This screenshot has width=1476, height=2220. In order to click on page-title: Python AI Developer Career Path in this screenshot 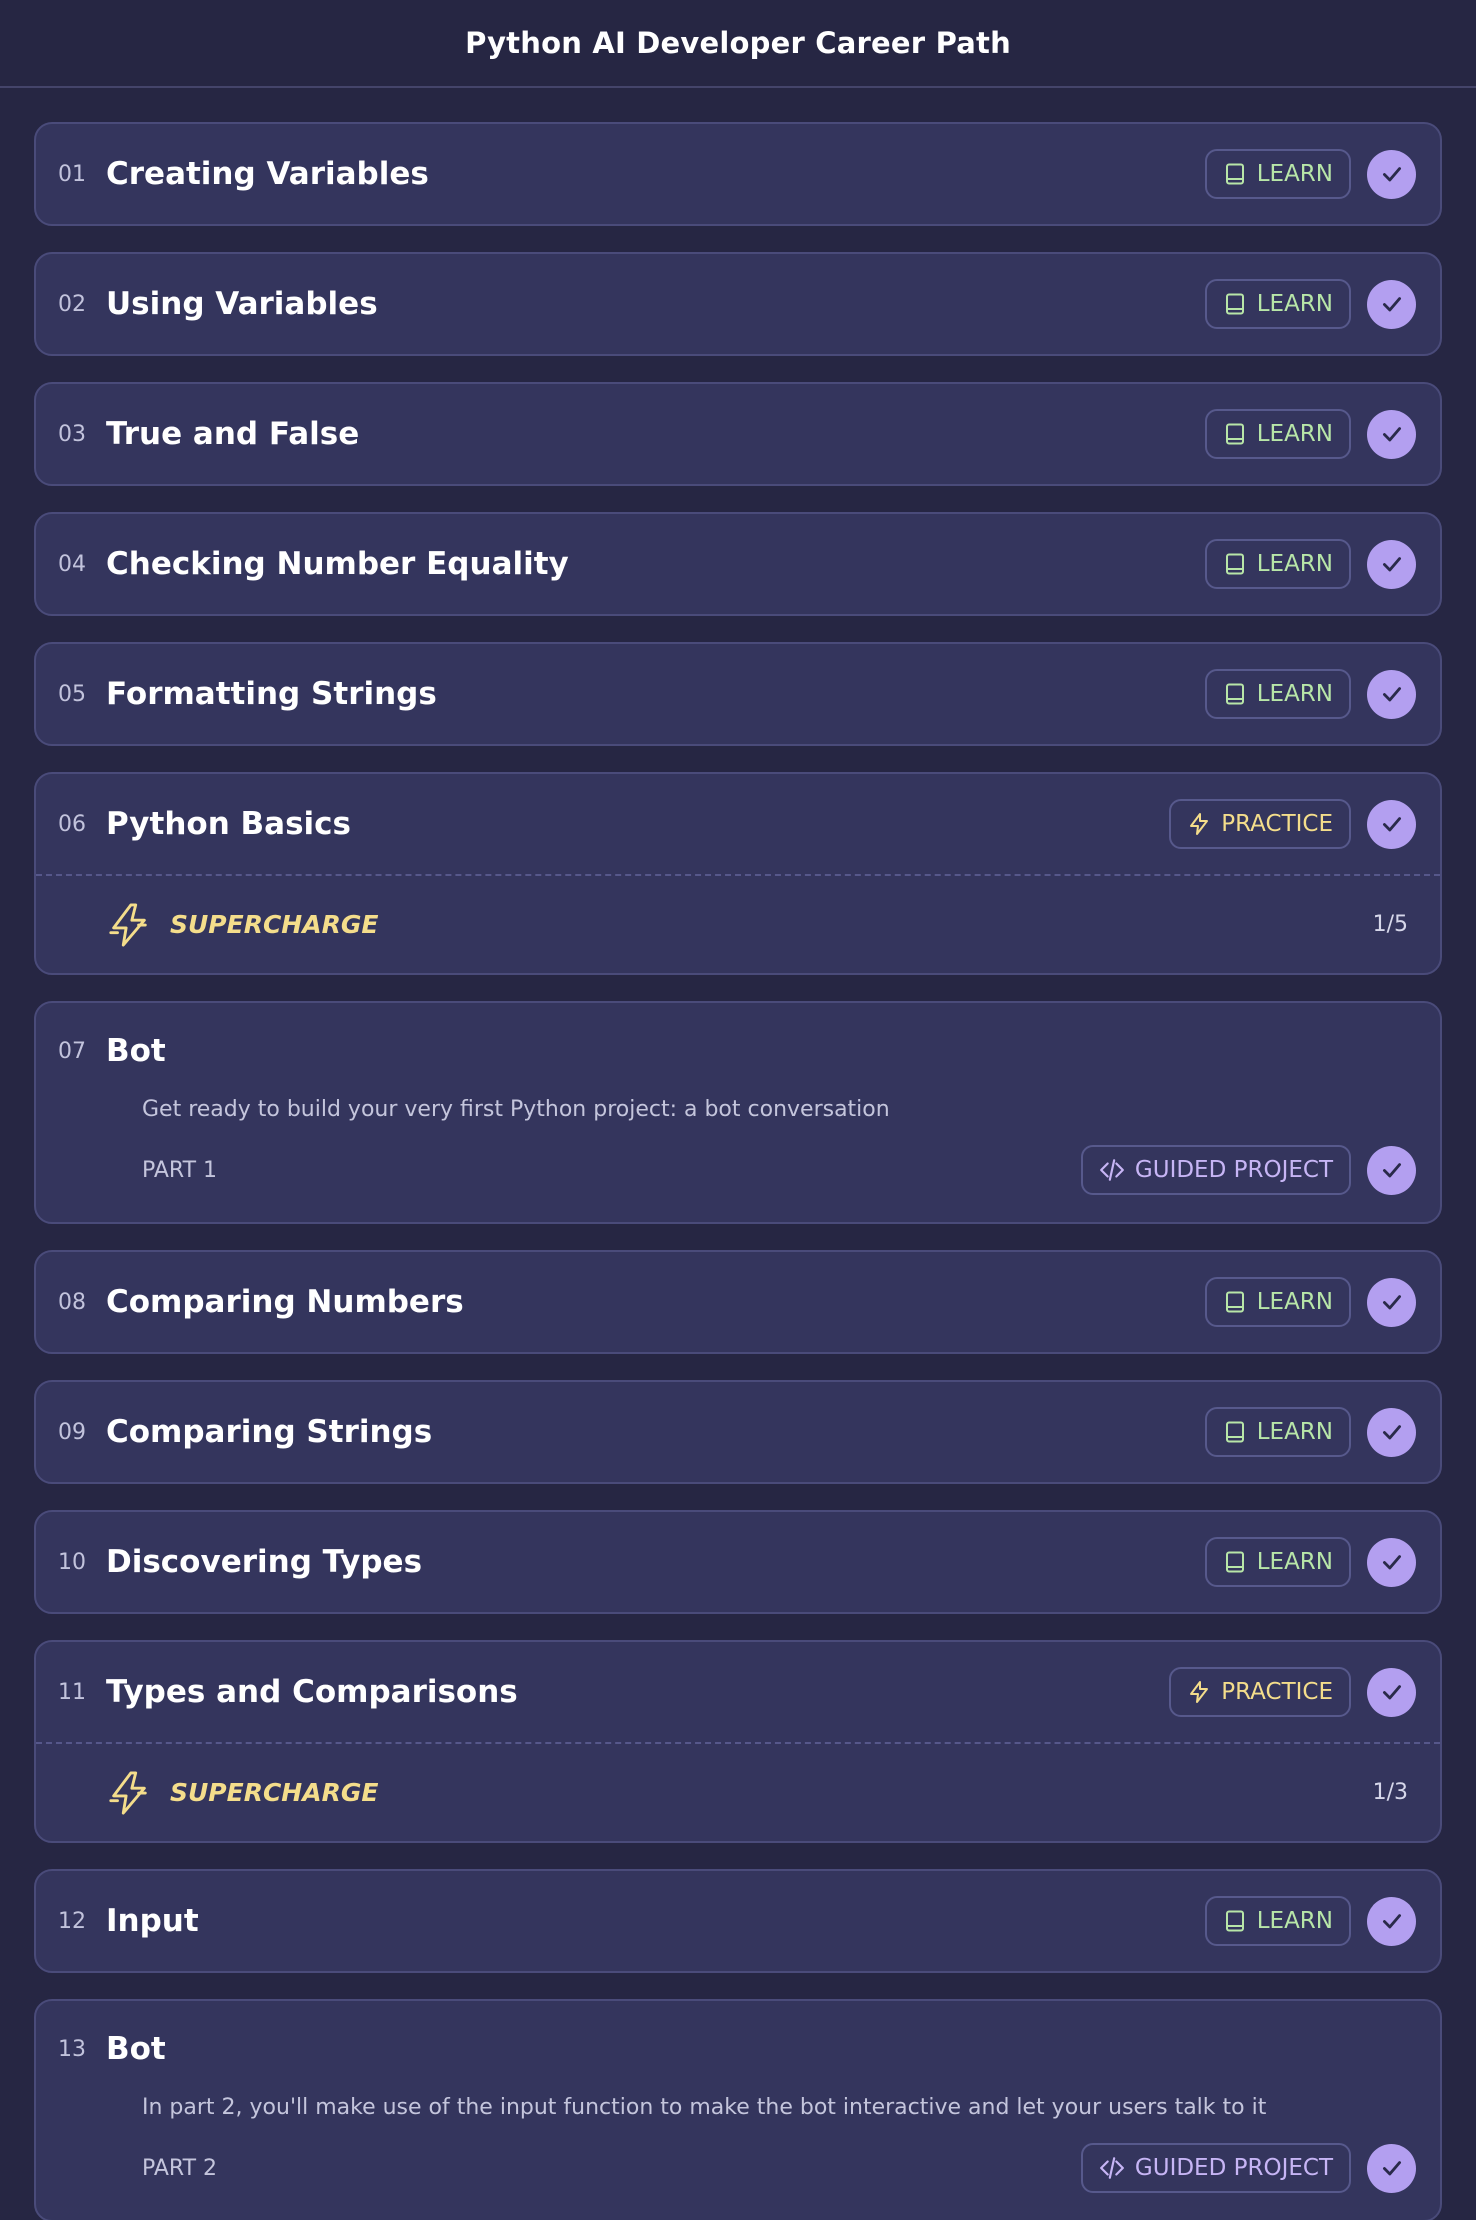, I will do `click(738, 43)`.